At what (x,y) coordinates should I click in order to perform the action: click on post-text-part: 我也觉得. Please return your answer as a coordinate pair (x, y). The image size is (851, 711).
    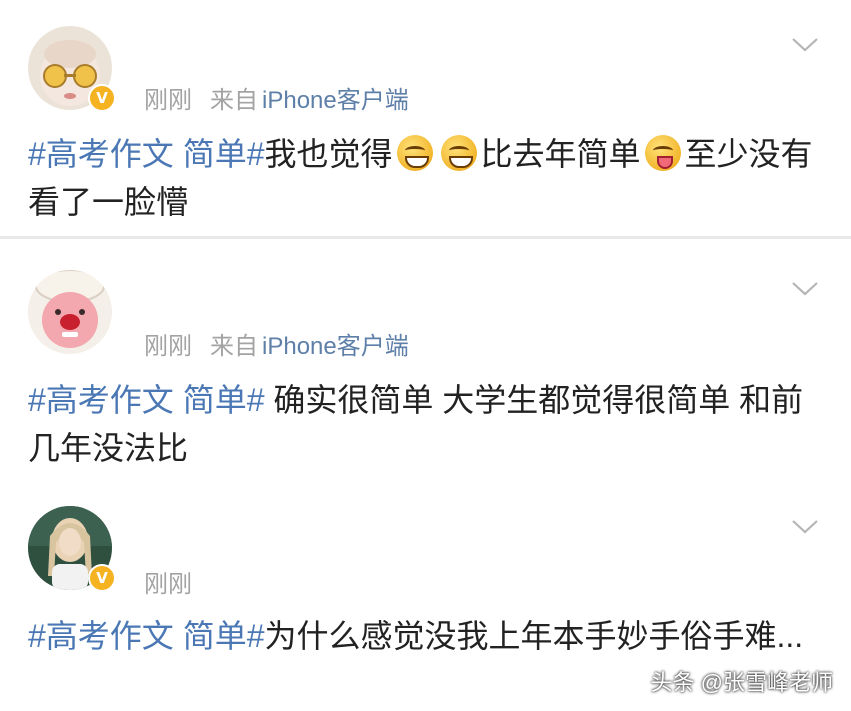
    Looking at the image, I should click on (328, 154).